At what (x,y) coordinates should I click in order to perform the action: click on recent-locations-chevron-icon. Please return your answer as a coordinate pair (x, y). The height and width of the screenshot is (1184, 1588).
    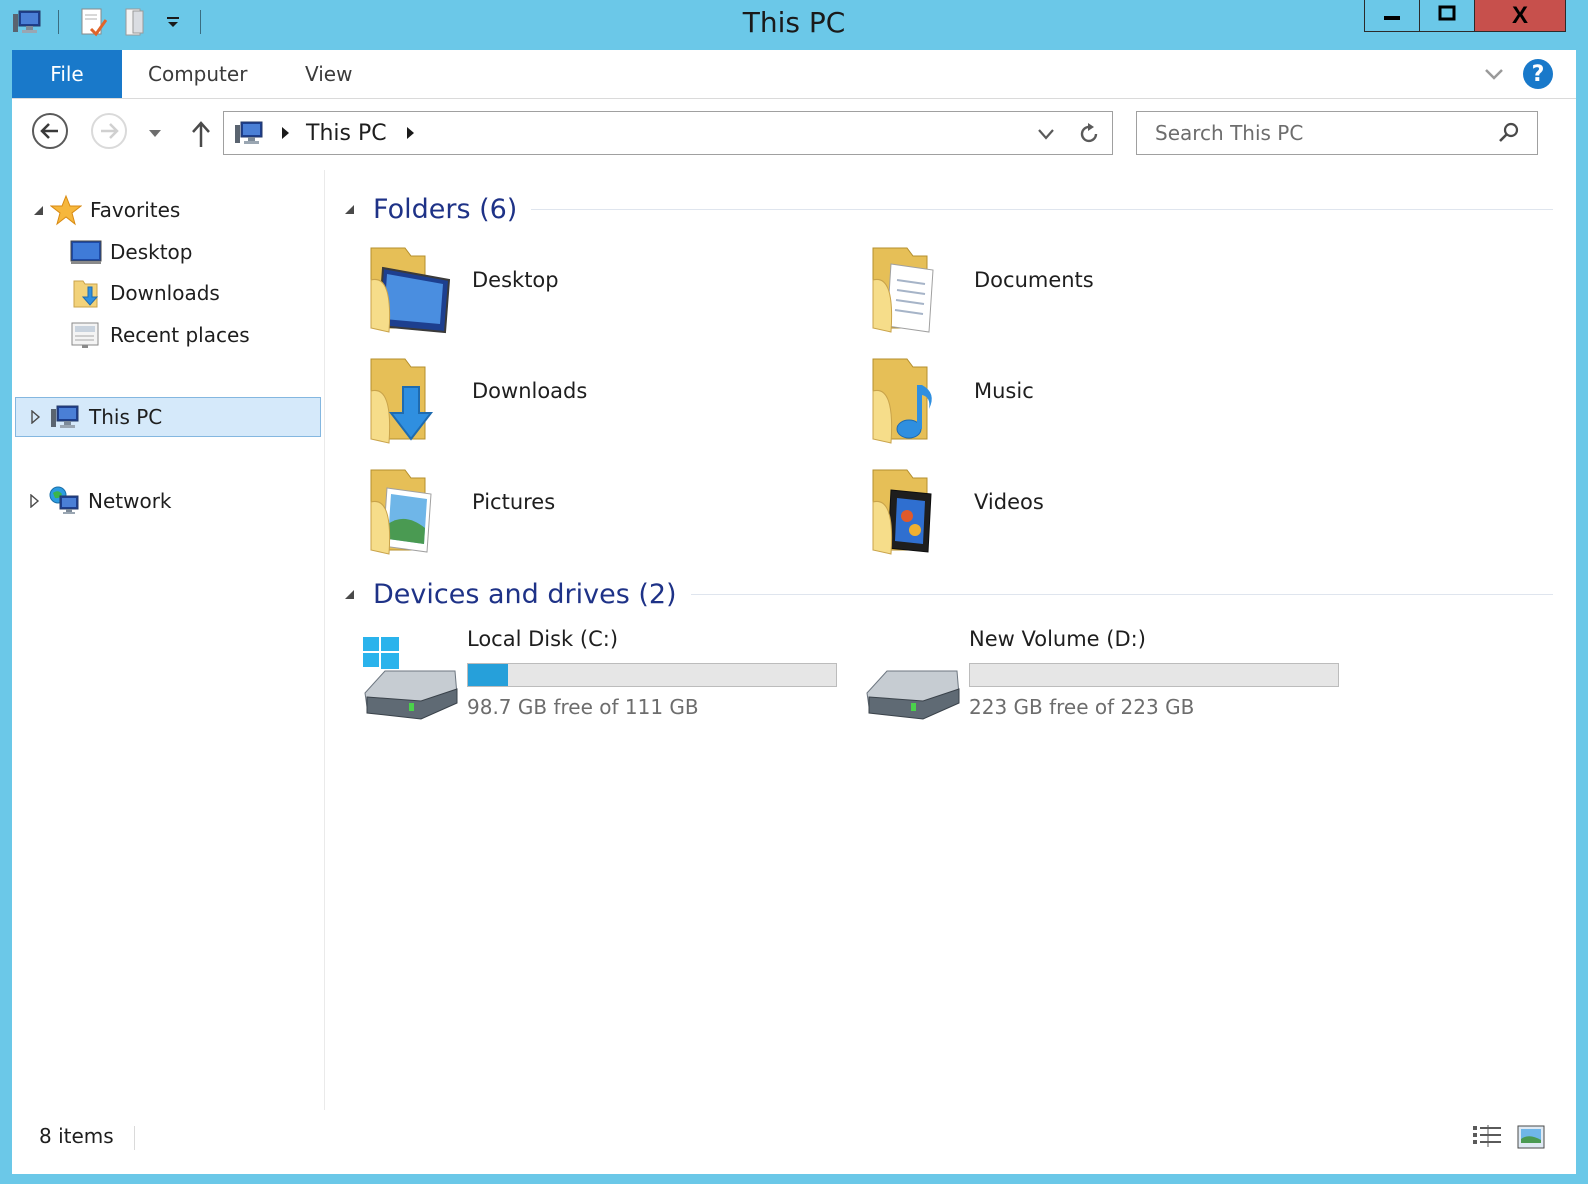
    Looking at the image, I should click on (155, 133).